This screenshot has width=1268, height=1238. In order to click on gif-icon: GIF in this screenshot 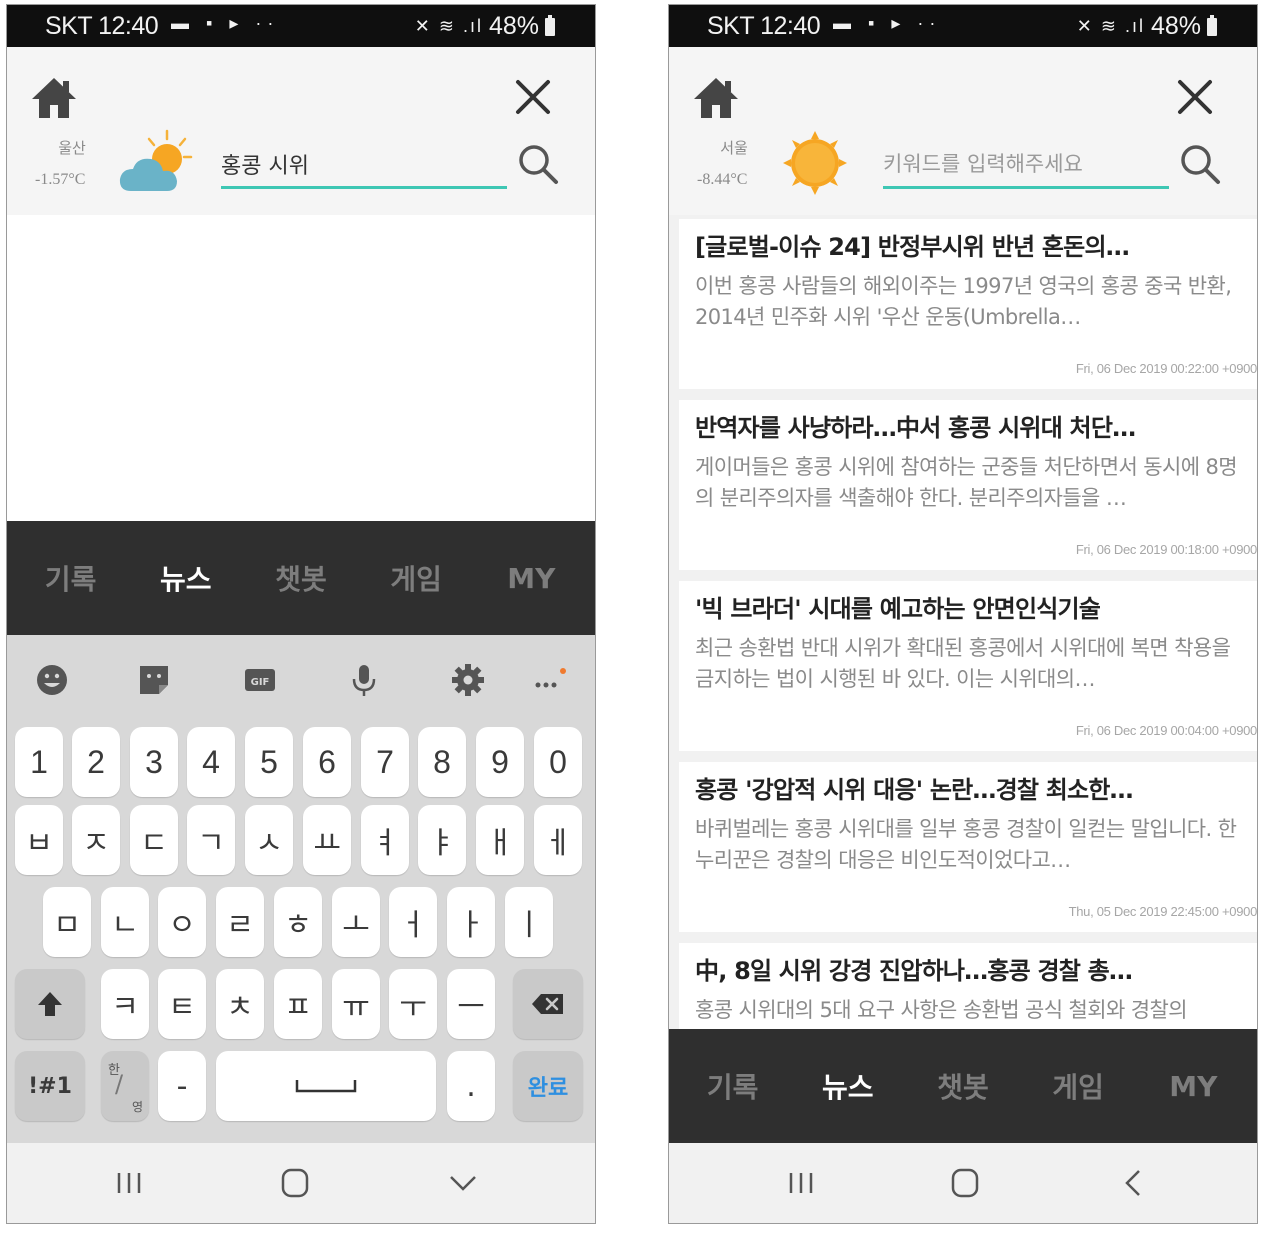, I will do `click(260, 680)`.